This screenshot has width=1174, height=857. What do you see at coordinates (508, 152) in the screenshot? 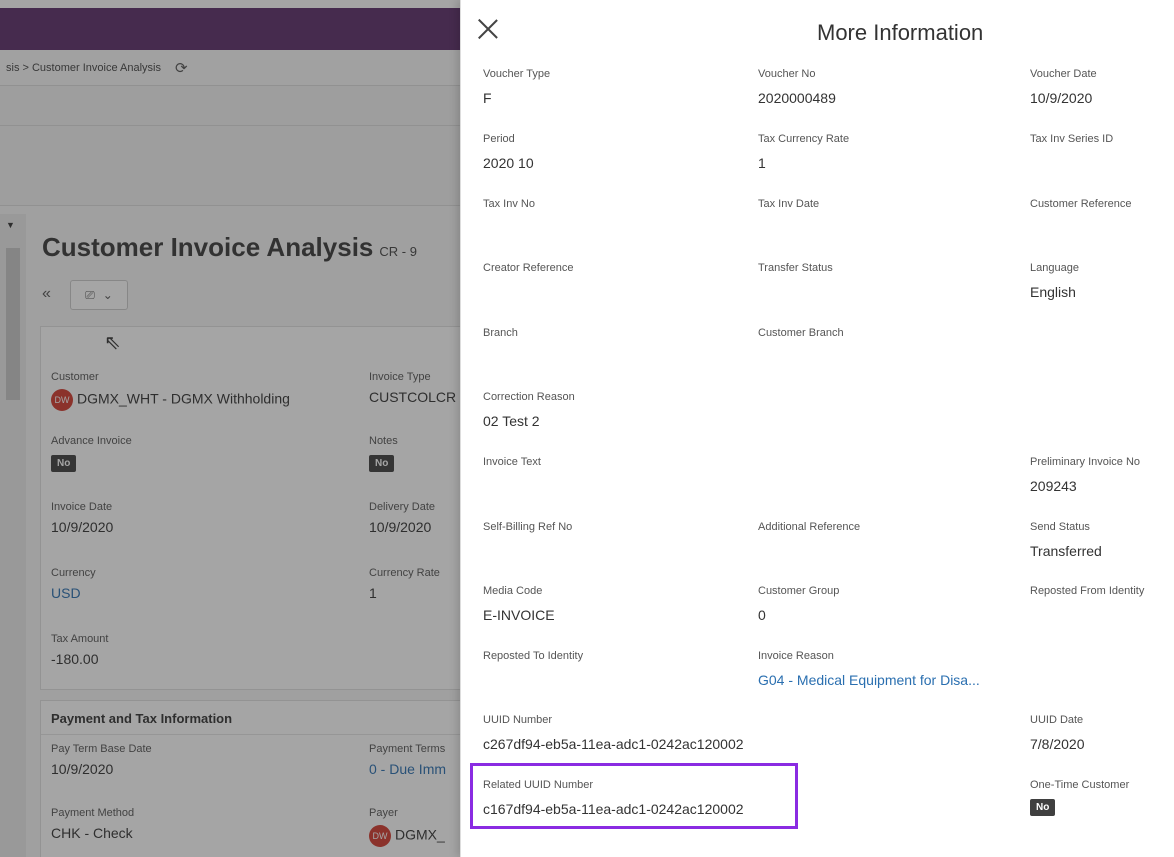
I see `period-field: Period 2020 10` at bounding box center [508, 152].